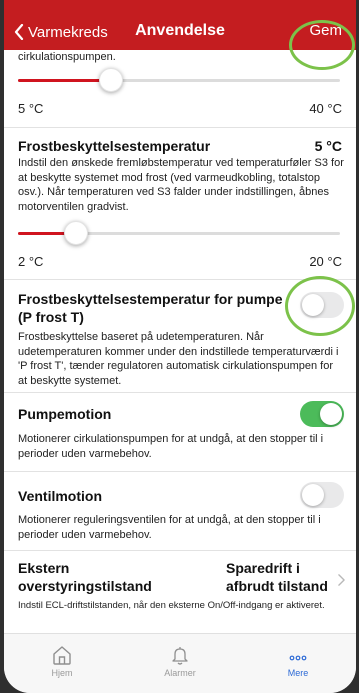 This screenshot has height=693, width=359. I want to click on pump-motion-title: Pumpemotion, so click(65, 414).